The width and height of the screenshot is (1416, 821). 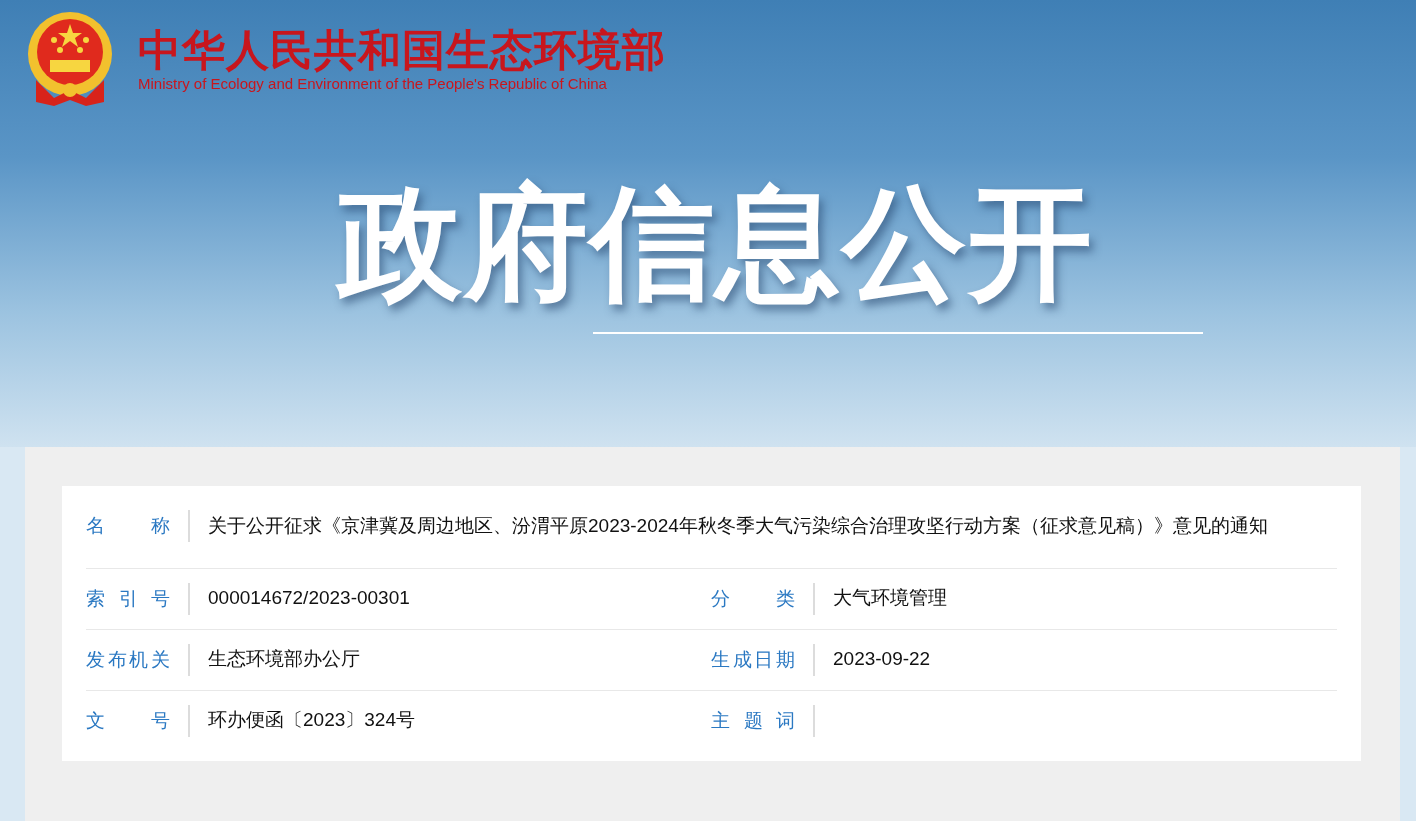 What do you see at coordinates (890, 598) in the screenshot?
I see `field-value: 大气环境管理` at bounding box center [890, 598].